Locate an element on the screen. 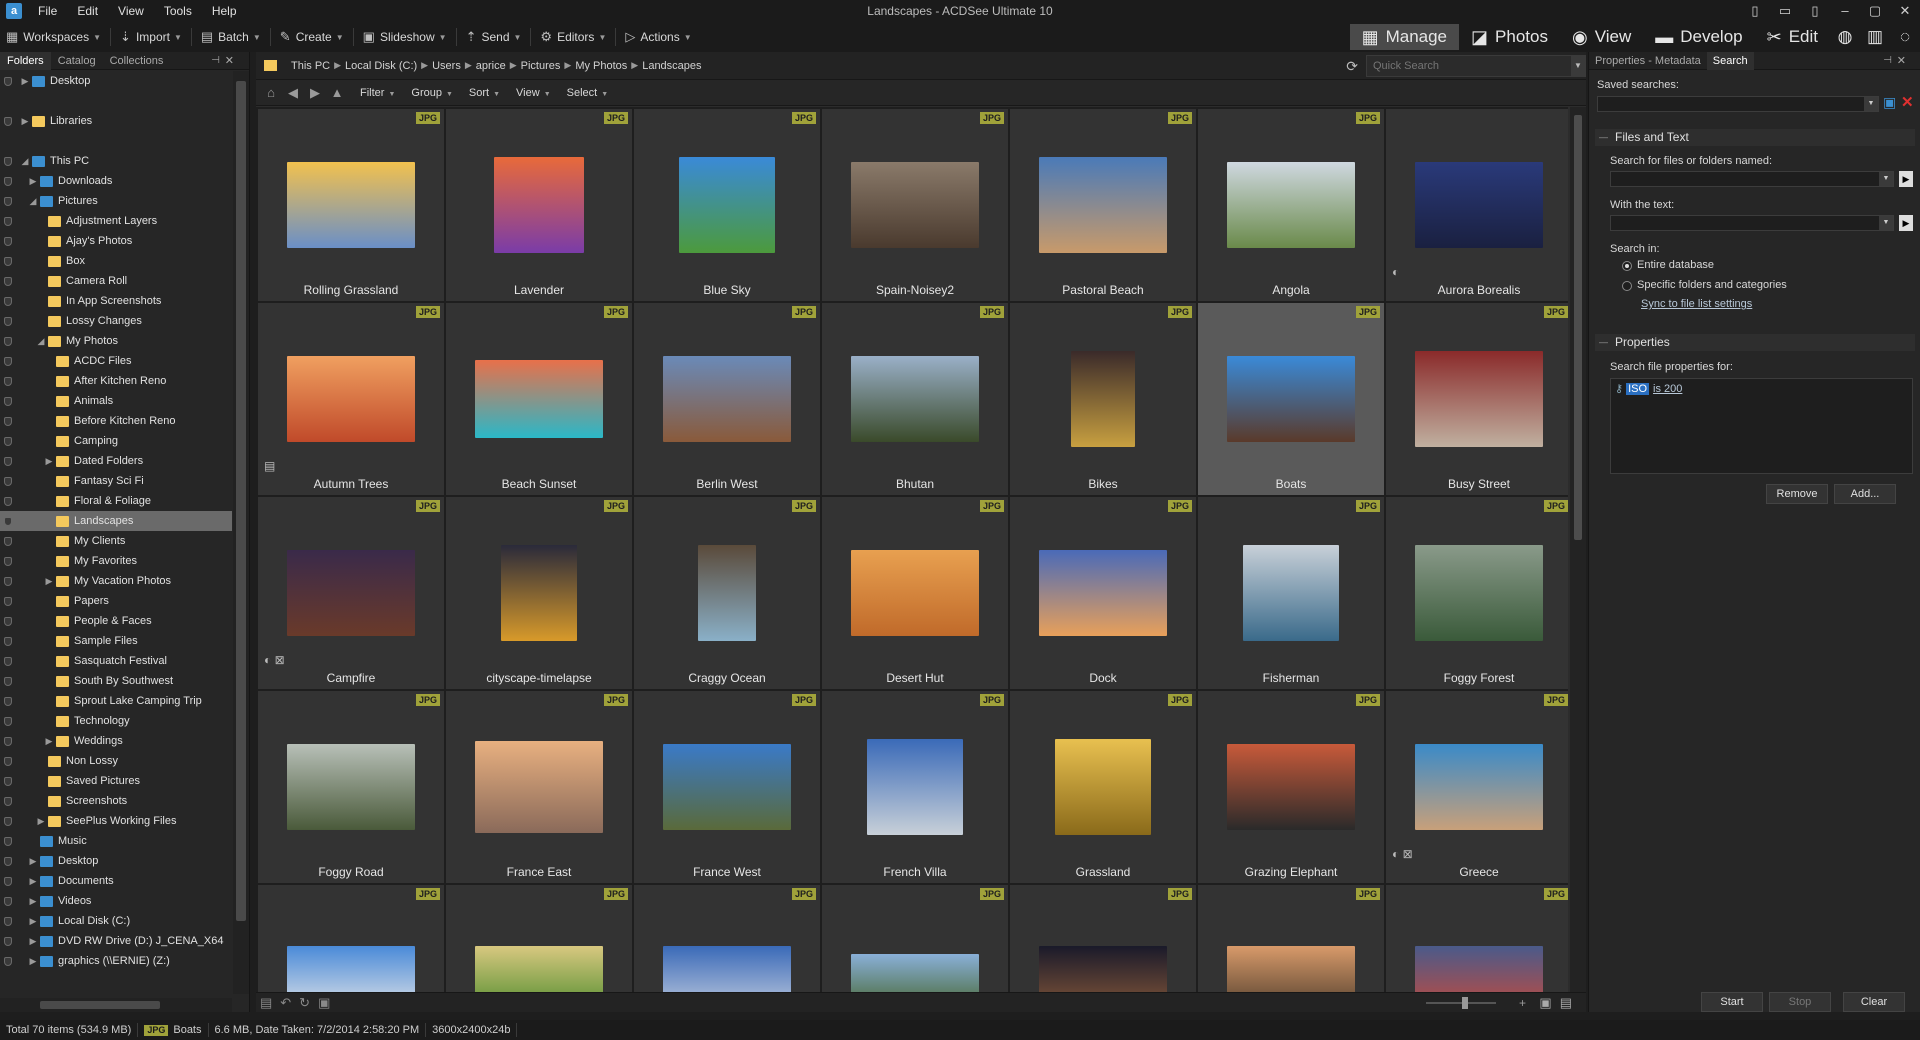  maximize-button: ▢ is located at coordinates (1875, 11).